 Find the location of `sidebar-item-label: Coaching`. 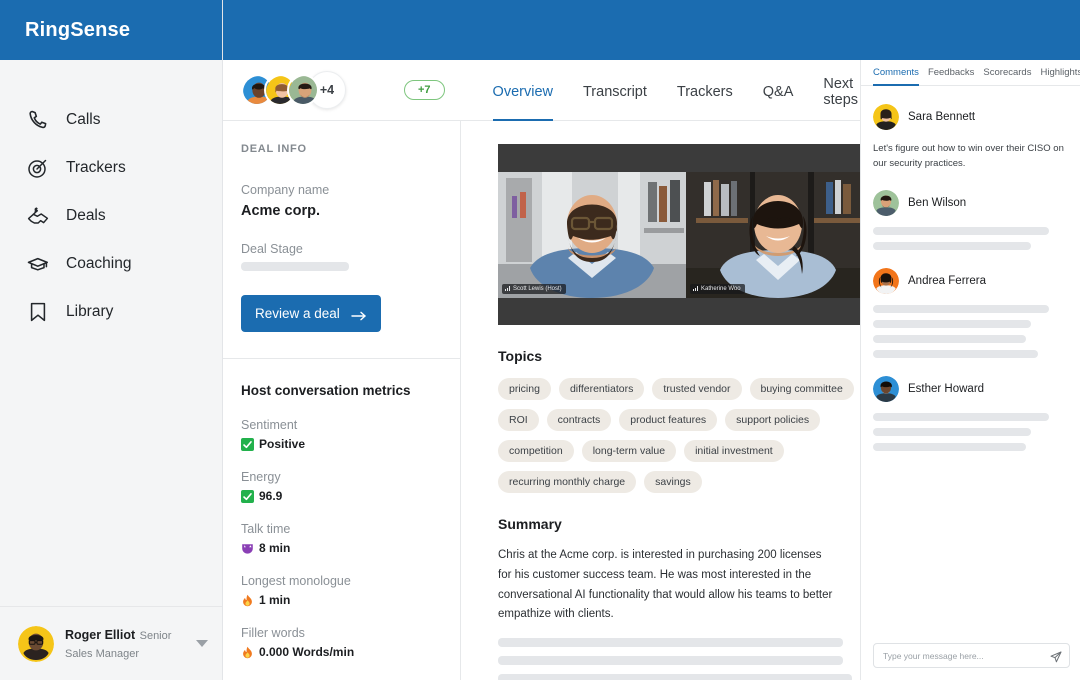

sidebar-item-label: Coaching is located at coordinates (99, 263).